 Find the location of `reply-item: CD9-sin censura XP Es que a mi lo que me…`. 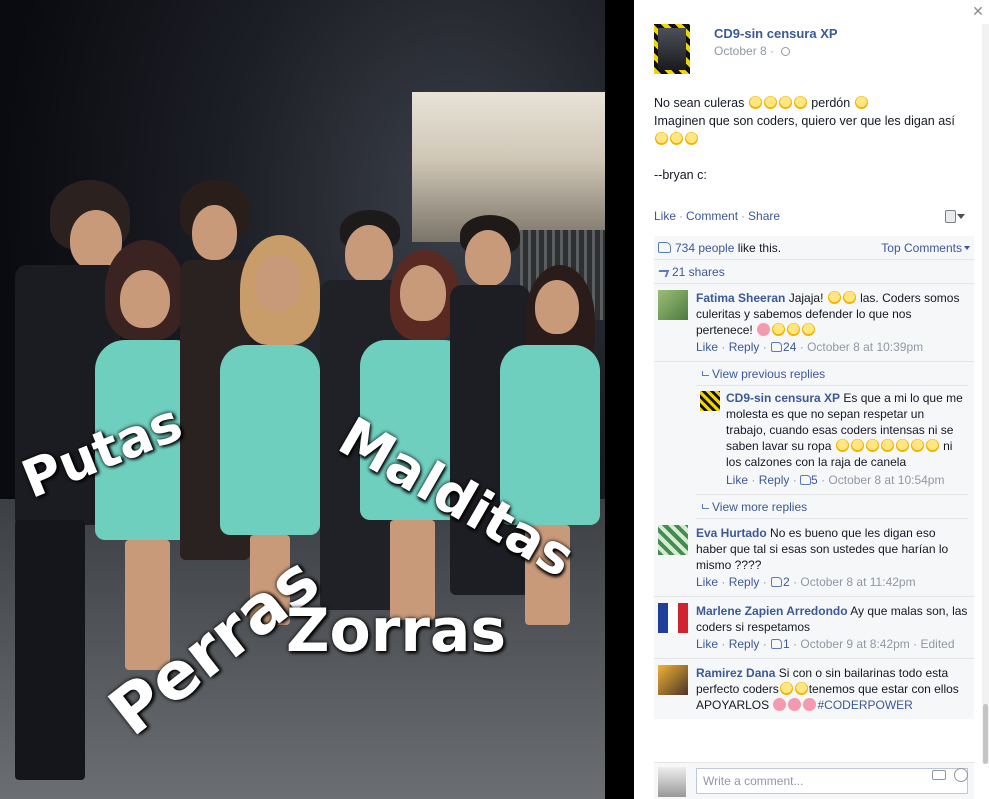

reply-item: CD9-sin censura XP Es que a mi lo que me… is located at coordinates (832, 440).